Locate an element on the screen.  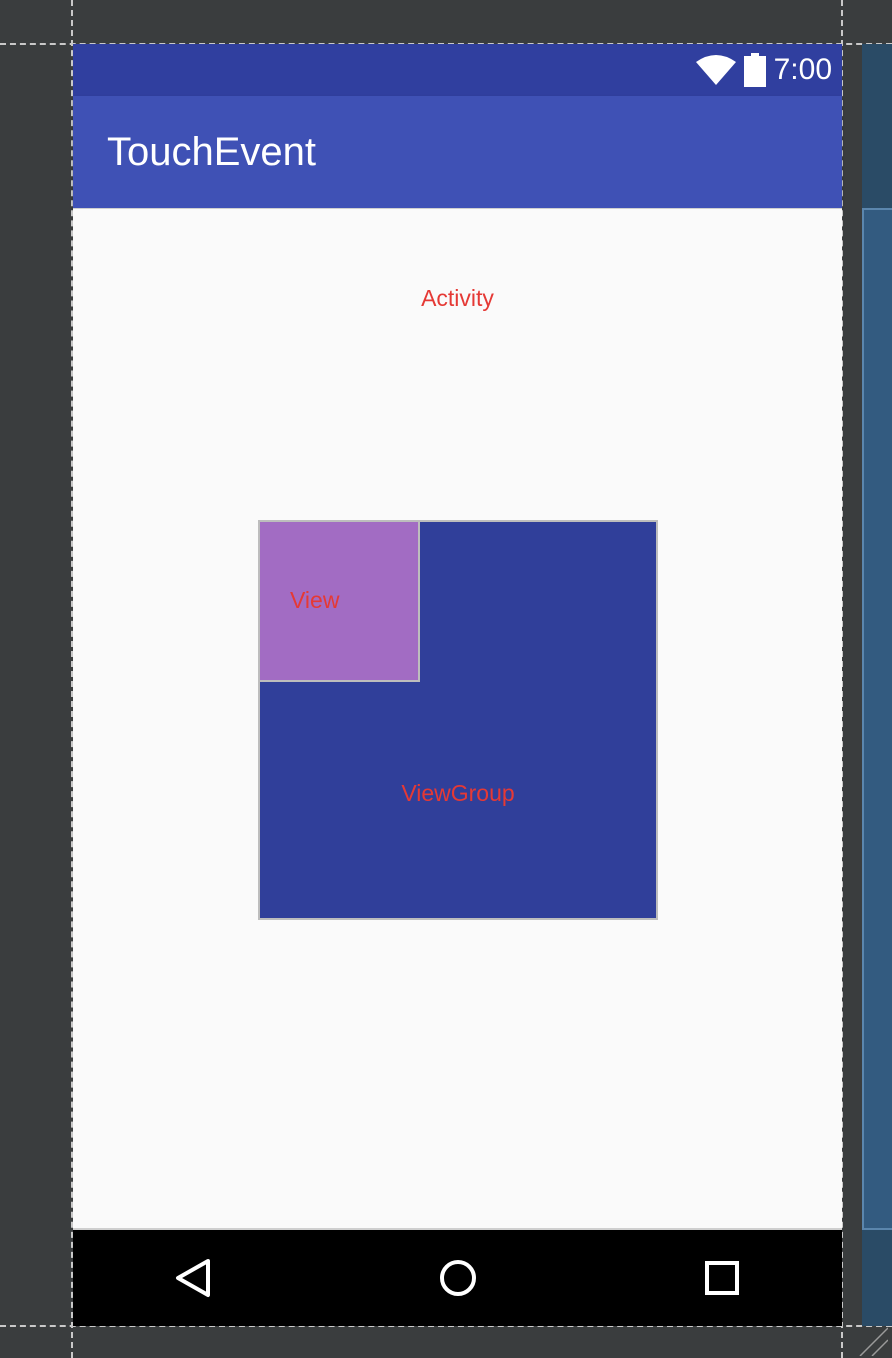
viewgroup-box: View ViewGroup is located at coordinates (458, 720).